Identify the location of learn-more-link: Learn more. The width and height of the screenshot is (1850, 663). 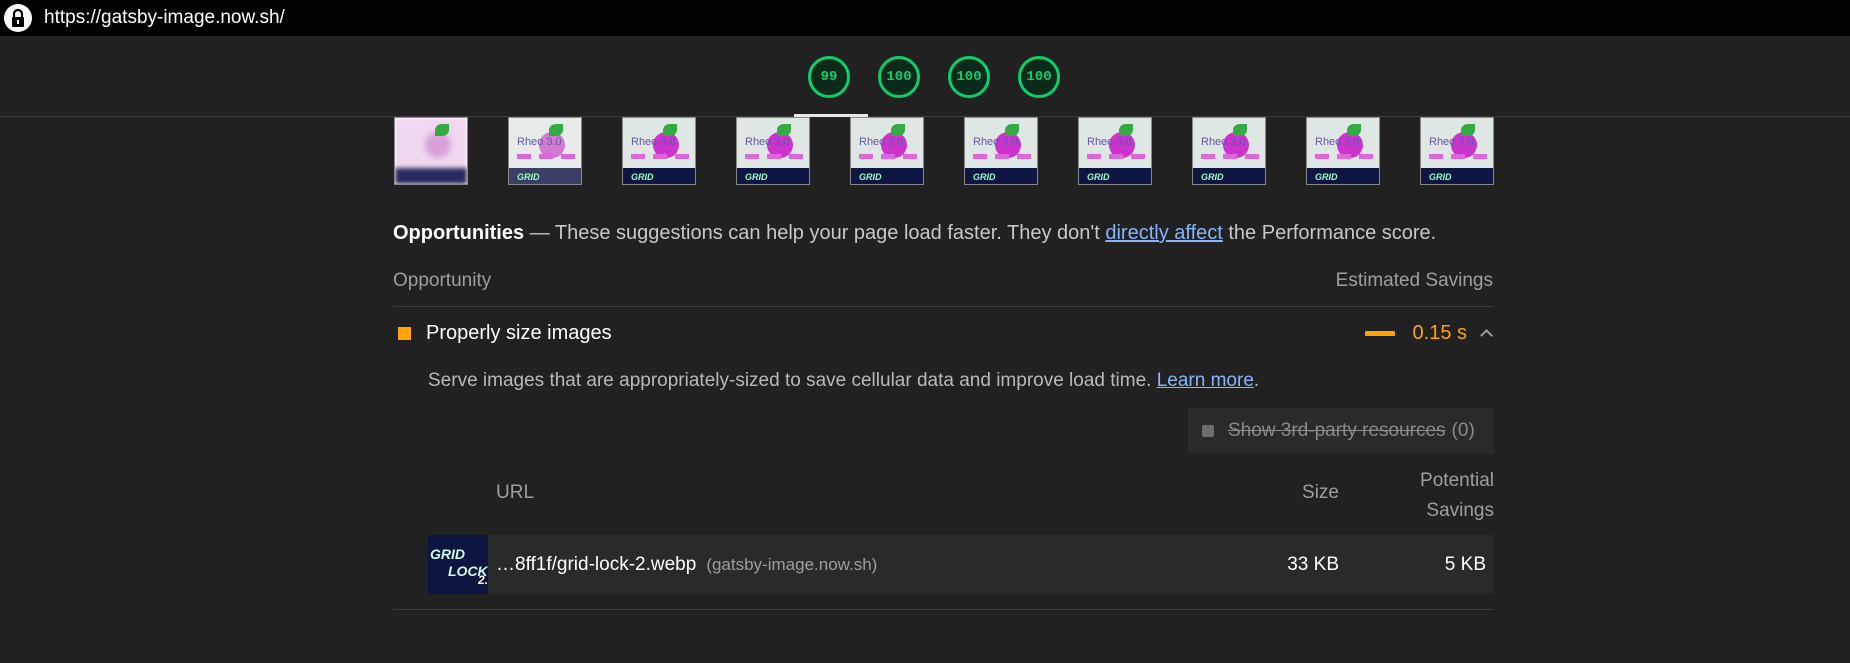
(1205, 380).